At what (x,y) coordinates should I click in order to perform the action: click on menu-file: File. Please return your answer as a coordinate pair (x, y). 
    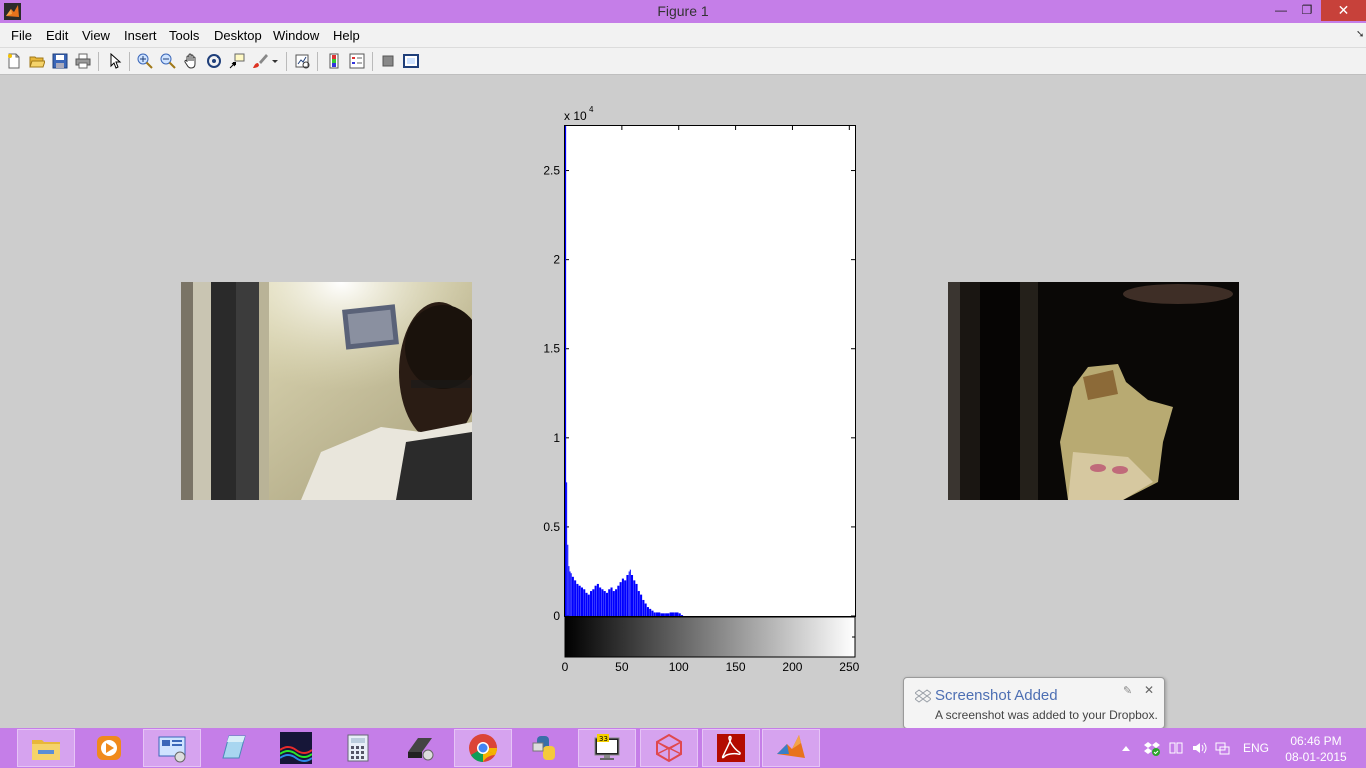
    Looking at the image, I should click on (21, 35).